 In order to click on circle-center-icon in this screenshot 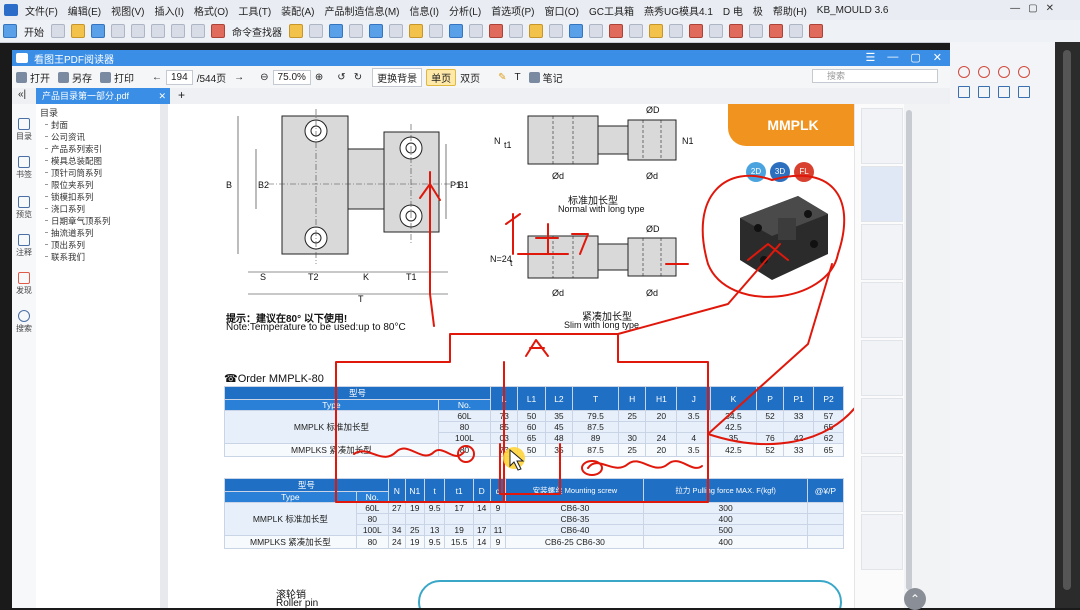, I will do `click(1004, 72)`.